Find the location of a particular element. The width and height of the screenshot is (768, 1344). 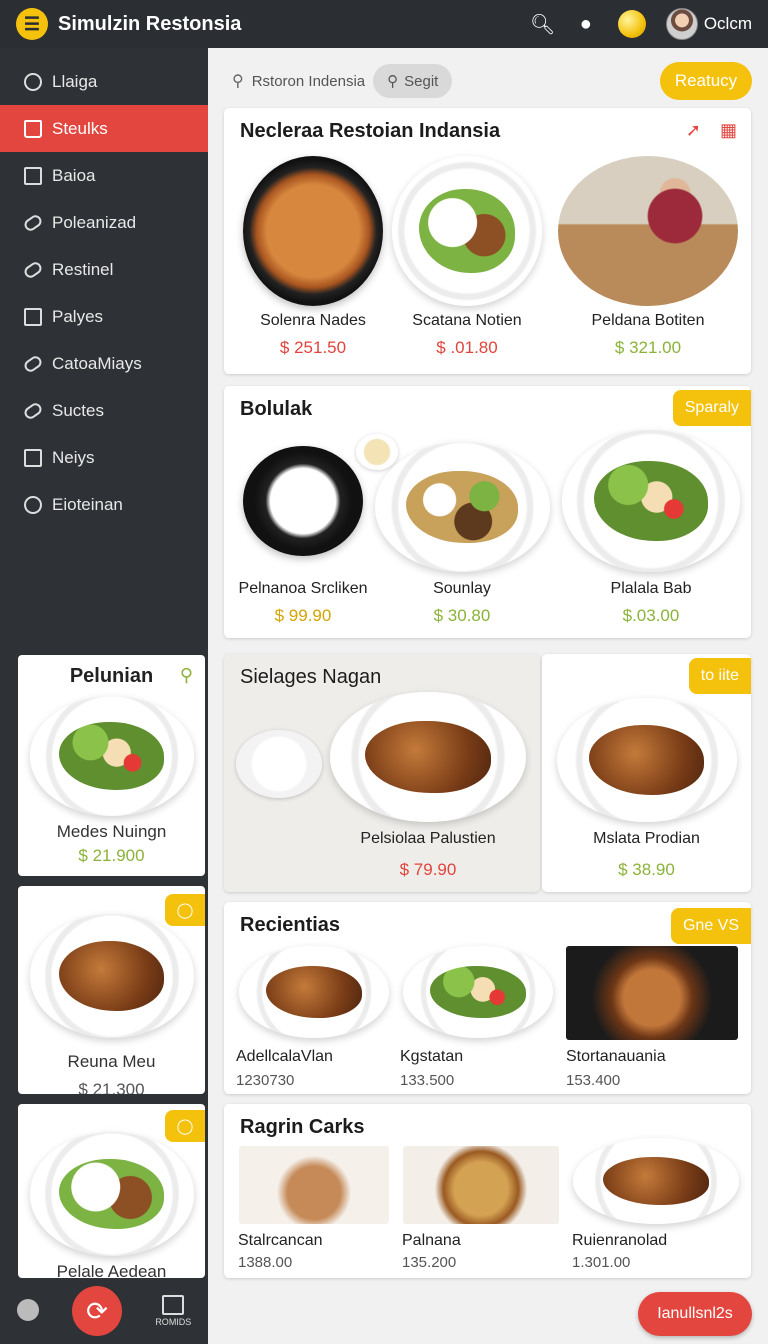

menu-item: Stalrcancan 1388.00 is located at coordinates (314, 1208).